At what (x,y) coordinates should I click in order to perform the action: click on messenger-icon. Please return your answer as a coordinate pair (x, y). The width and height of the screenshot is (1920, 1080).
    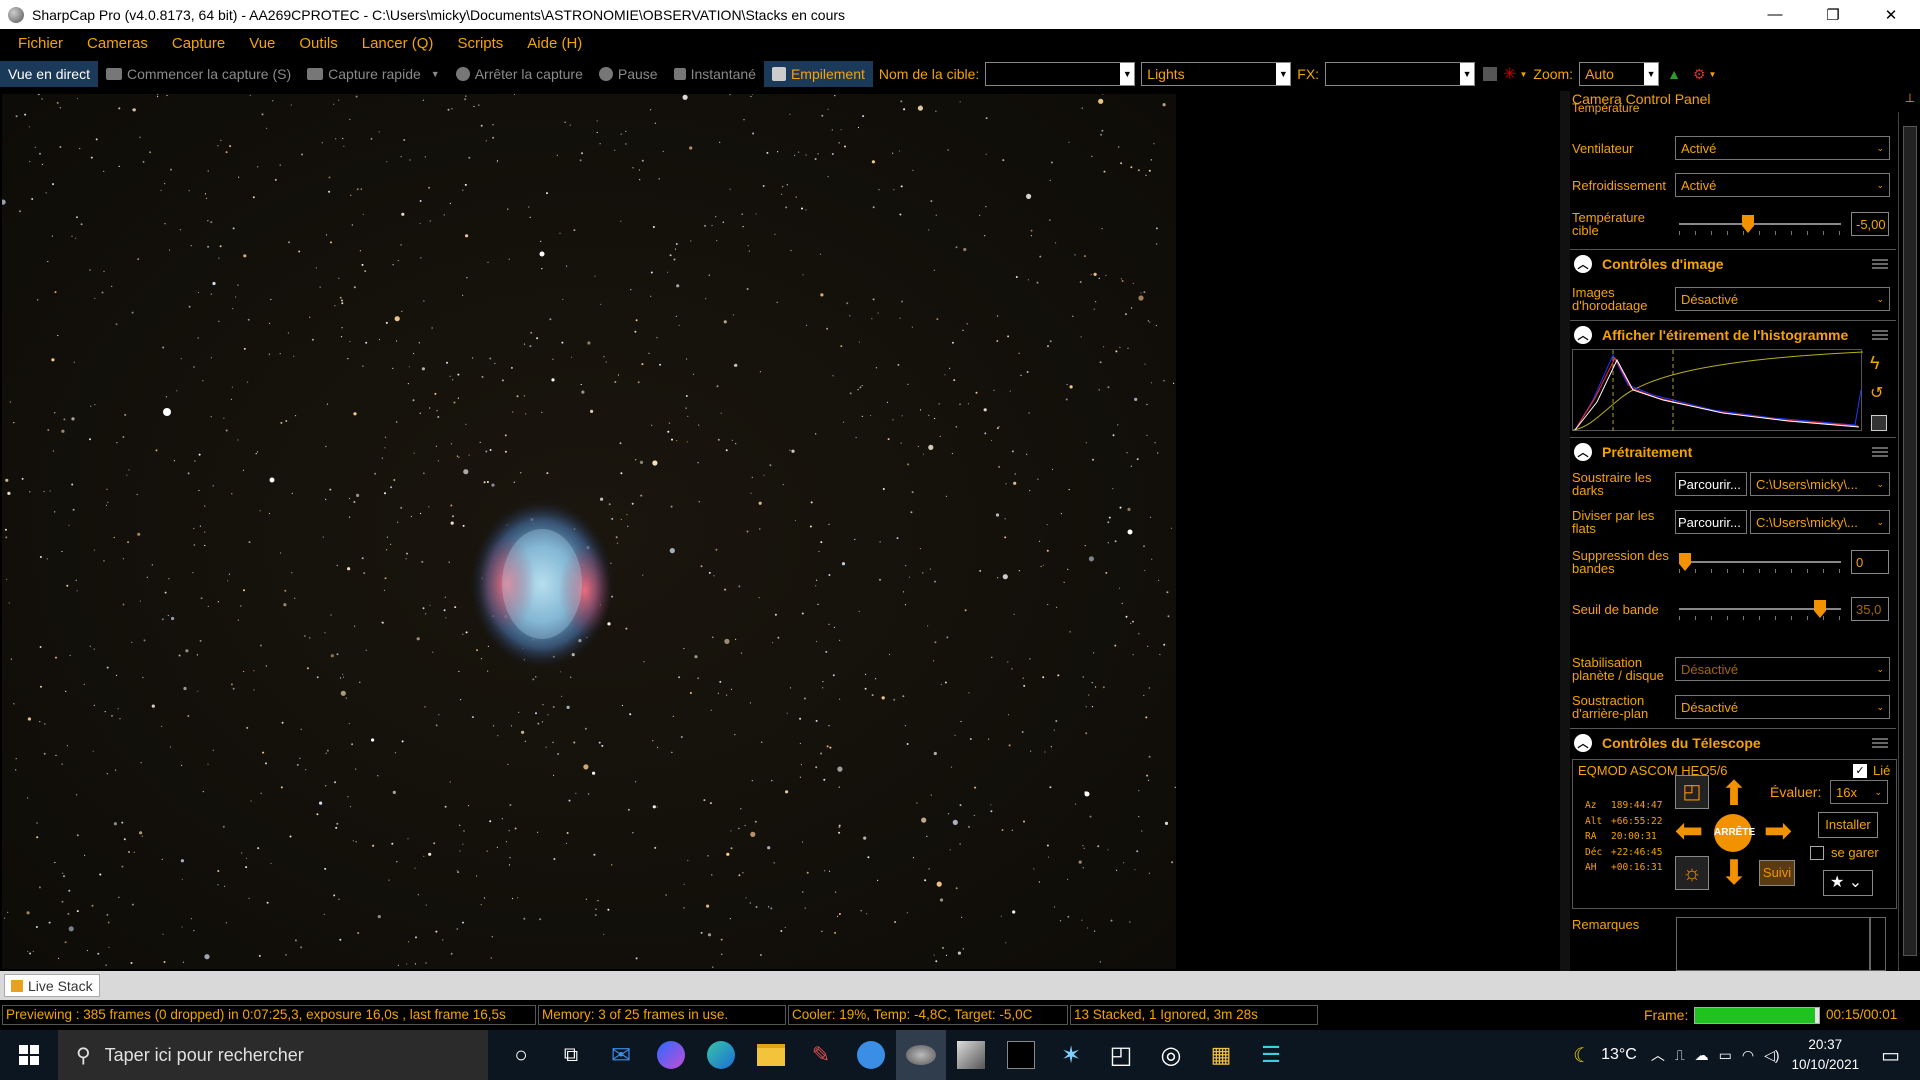
    Looking at the image, I should click on (671, 1055).